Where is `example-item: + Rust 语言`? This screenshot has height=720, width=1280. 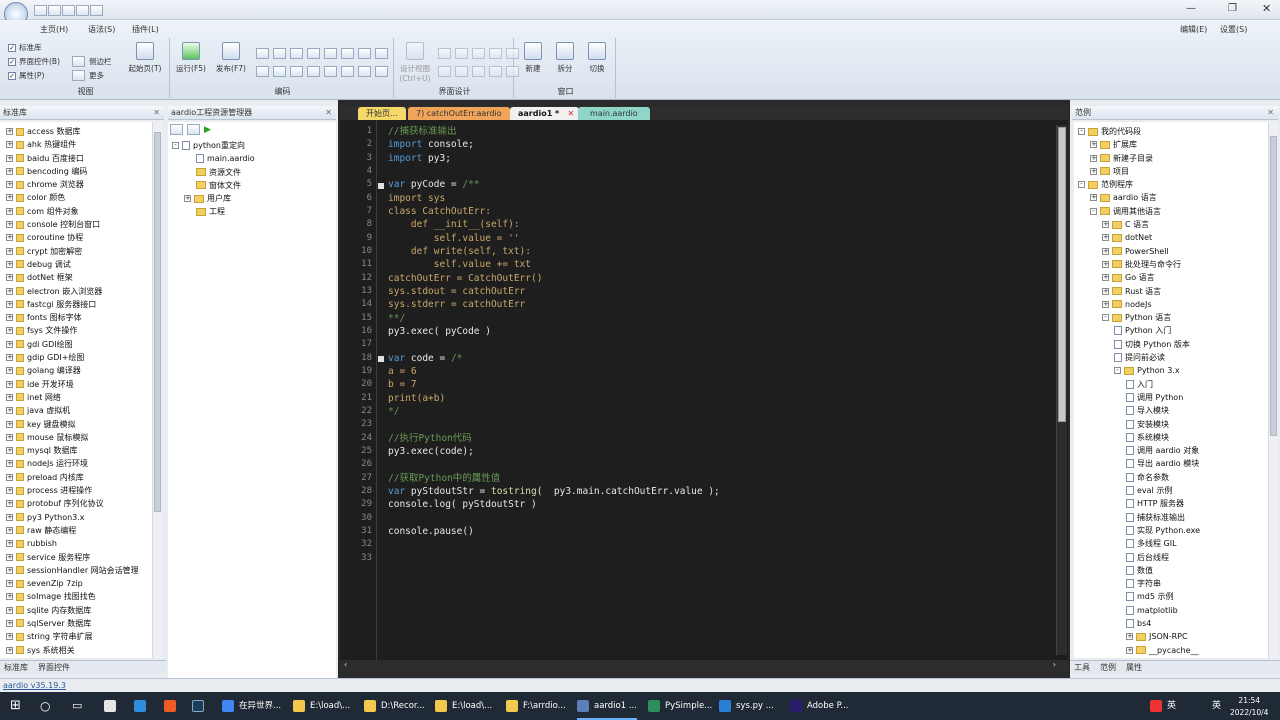
example-item: + Rust 语言 is located at coordinates (1176, 291).